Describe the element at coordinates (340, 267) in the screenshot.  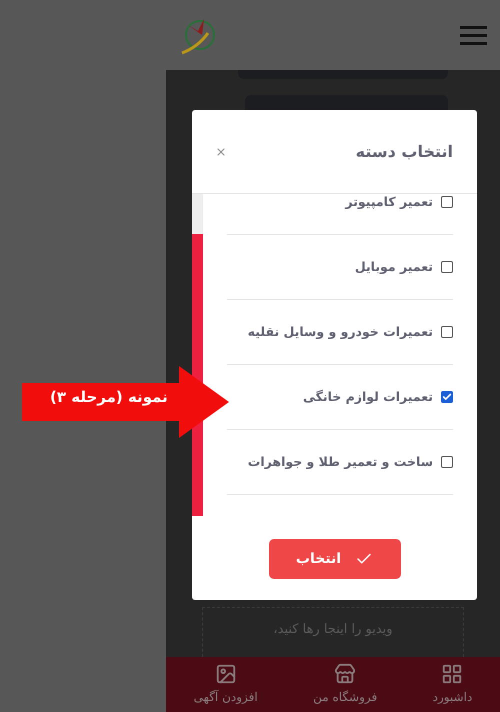
I see `category-option: تعمیر موبایل` at that location.